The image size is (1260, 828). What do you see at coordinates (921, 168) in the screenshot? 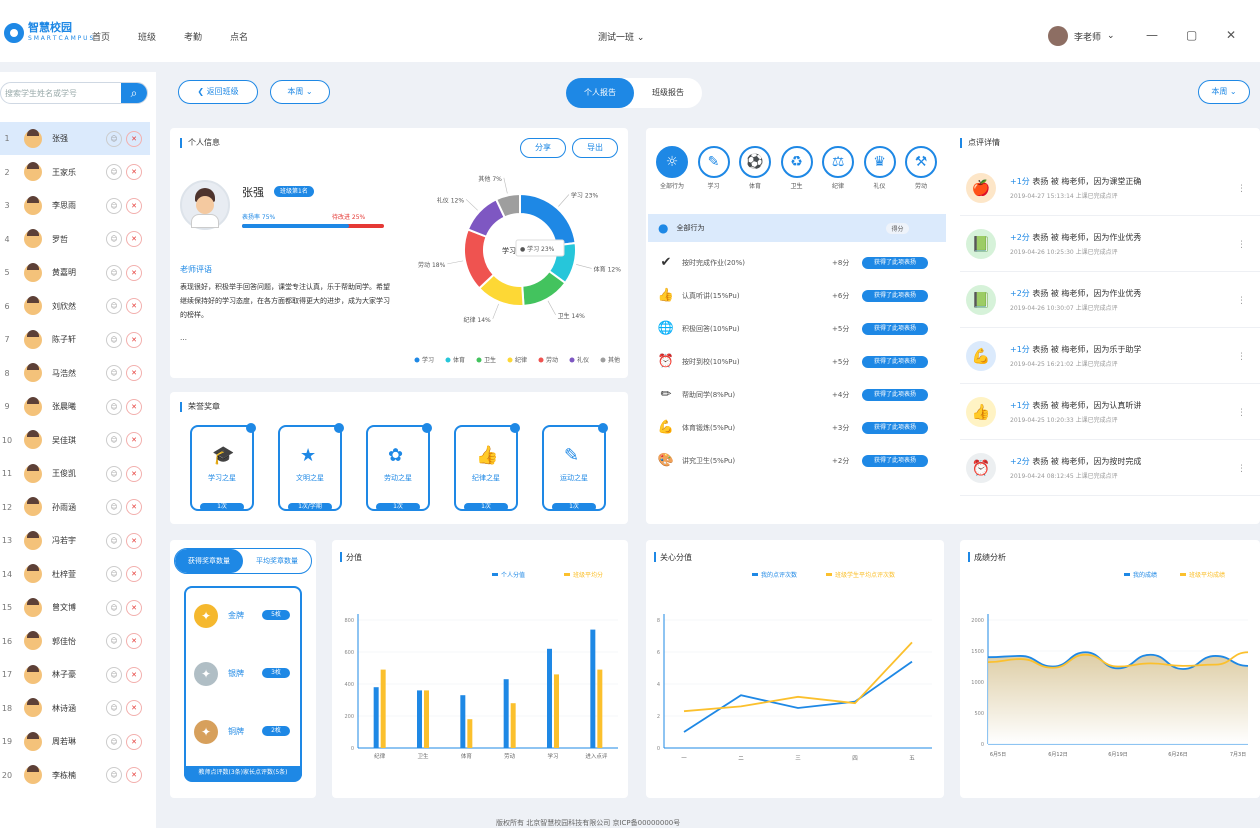
I see `category-tab: ⚒ 劳动` at bounding box center [921, 168].